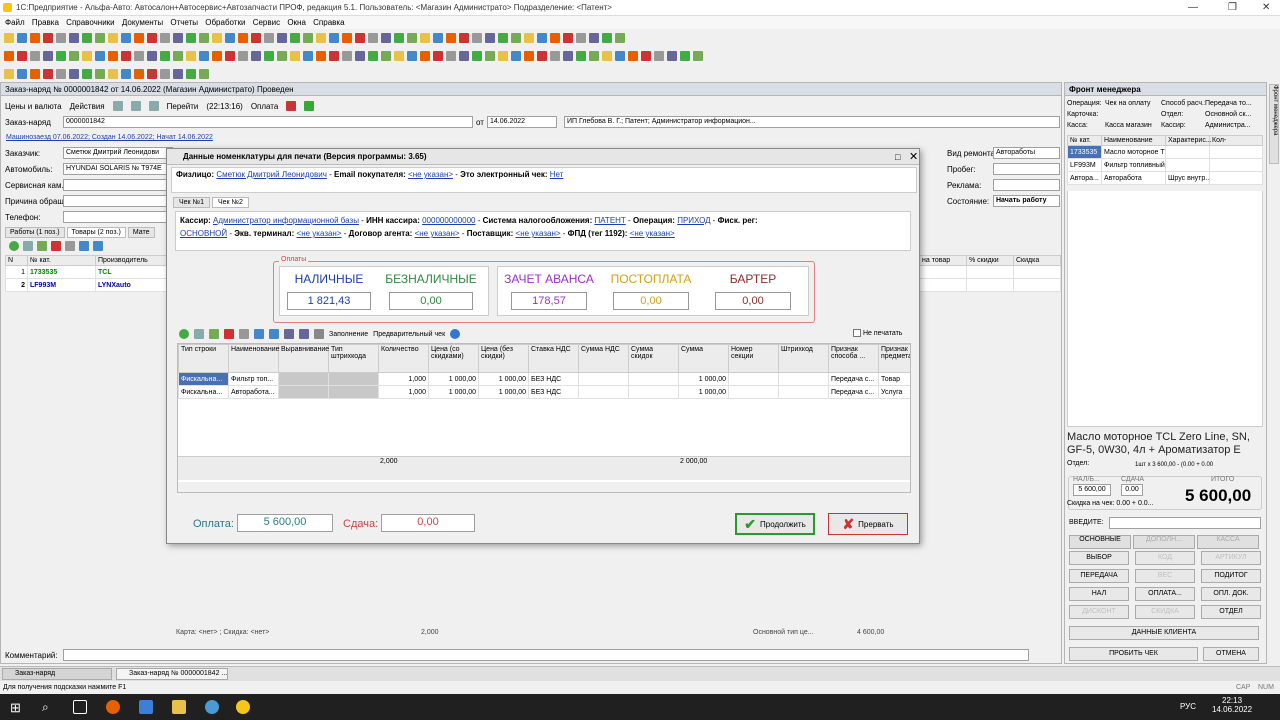  I want to click on front-button-1-0: ПЕРЕДАЧА, so click(1099, 576).